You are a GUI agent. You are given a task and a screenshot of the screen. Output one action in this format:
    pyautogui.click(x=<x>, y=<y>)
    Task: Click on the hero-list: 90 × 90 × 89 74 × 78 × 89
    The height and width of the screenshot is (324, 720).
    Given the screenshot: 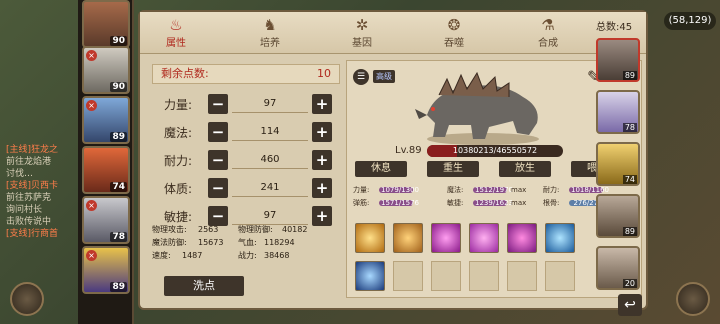 What is the action you would take?
    pyautogui.click(x=106, y=162)
    